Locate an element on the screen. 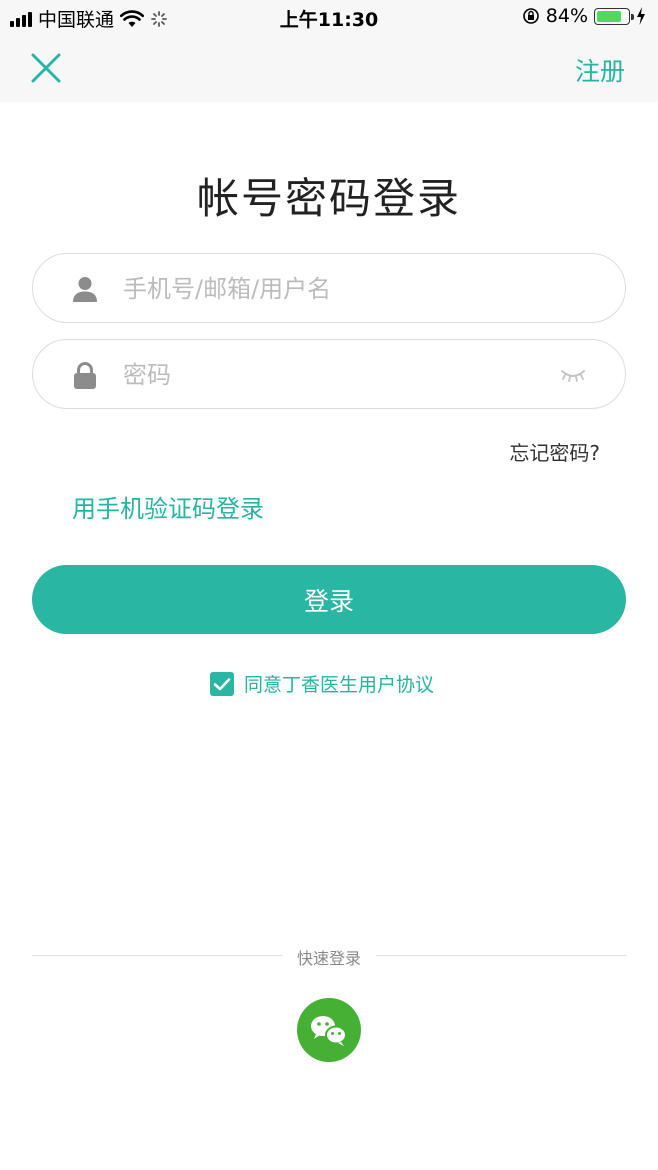 Image resolution: width=658 pixels, height=1170 pixels. status-bar-right: 84% is located at coordinates (584, 16).